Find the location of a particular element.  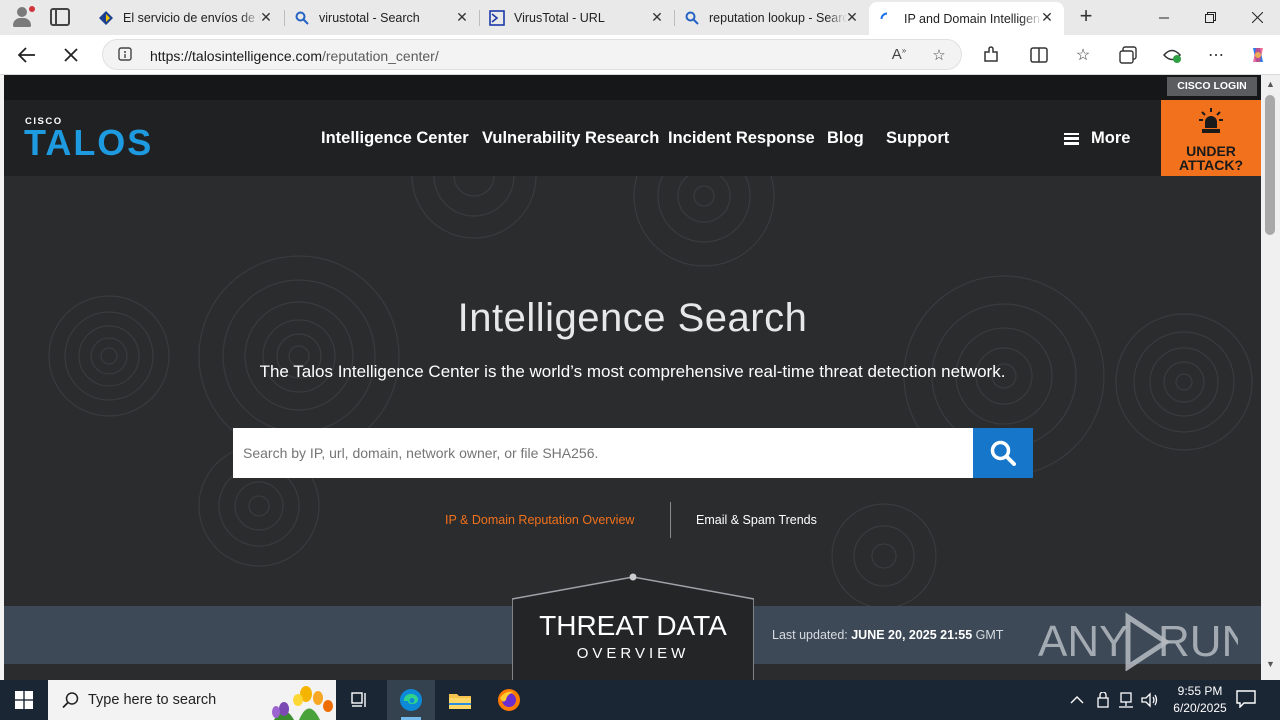

logo-talos-text: TALOS is located at coordinates (89, 142).